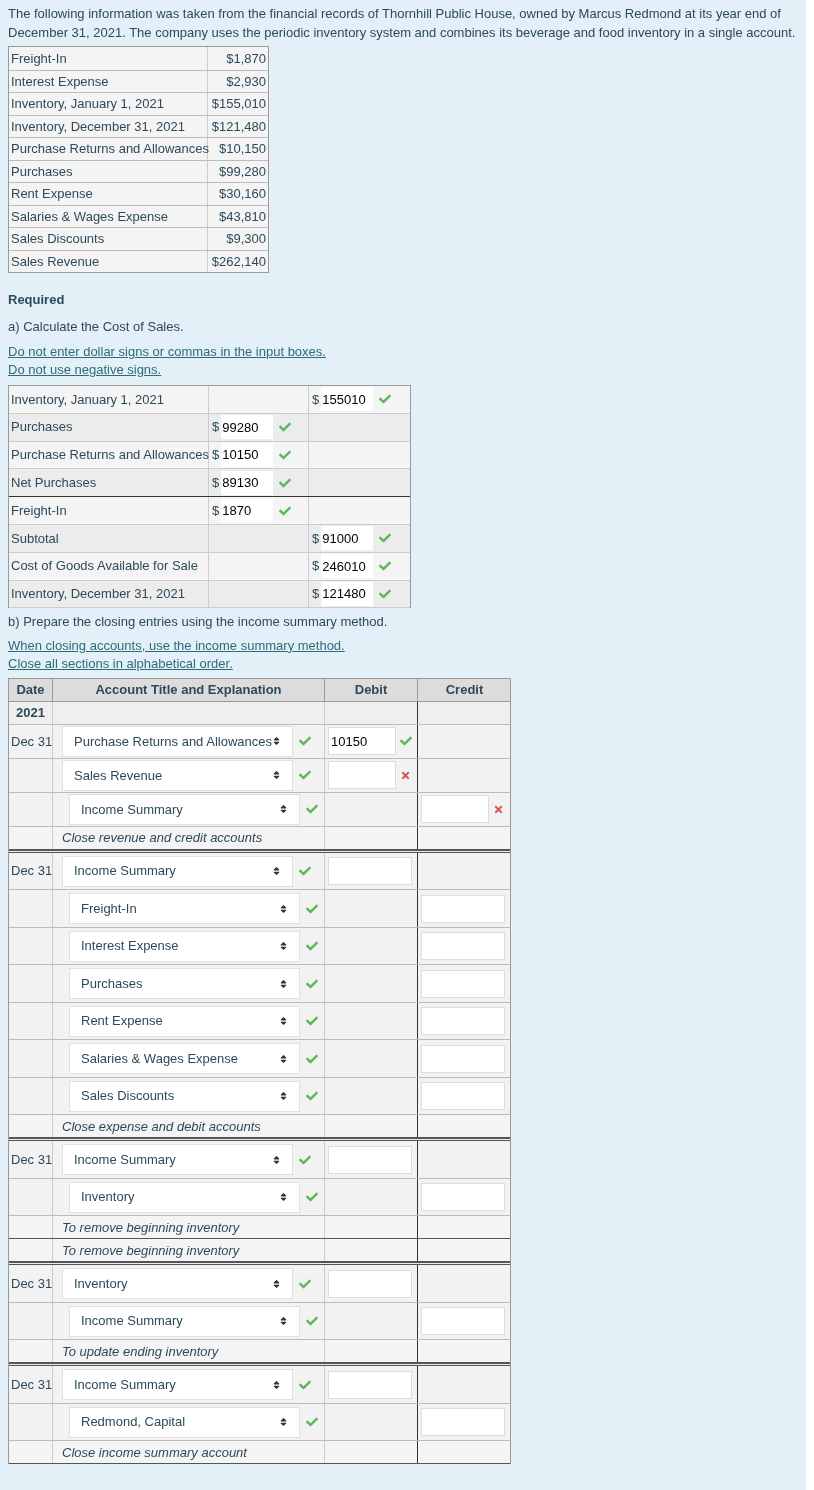  I want to click on row-label: Purchase Returns and Allowances, so click(109, 455).